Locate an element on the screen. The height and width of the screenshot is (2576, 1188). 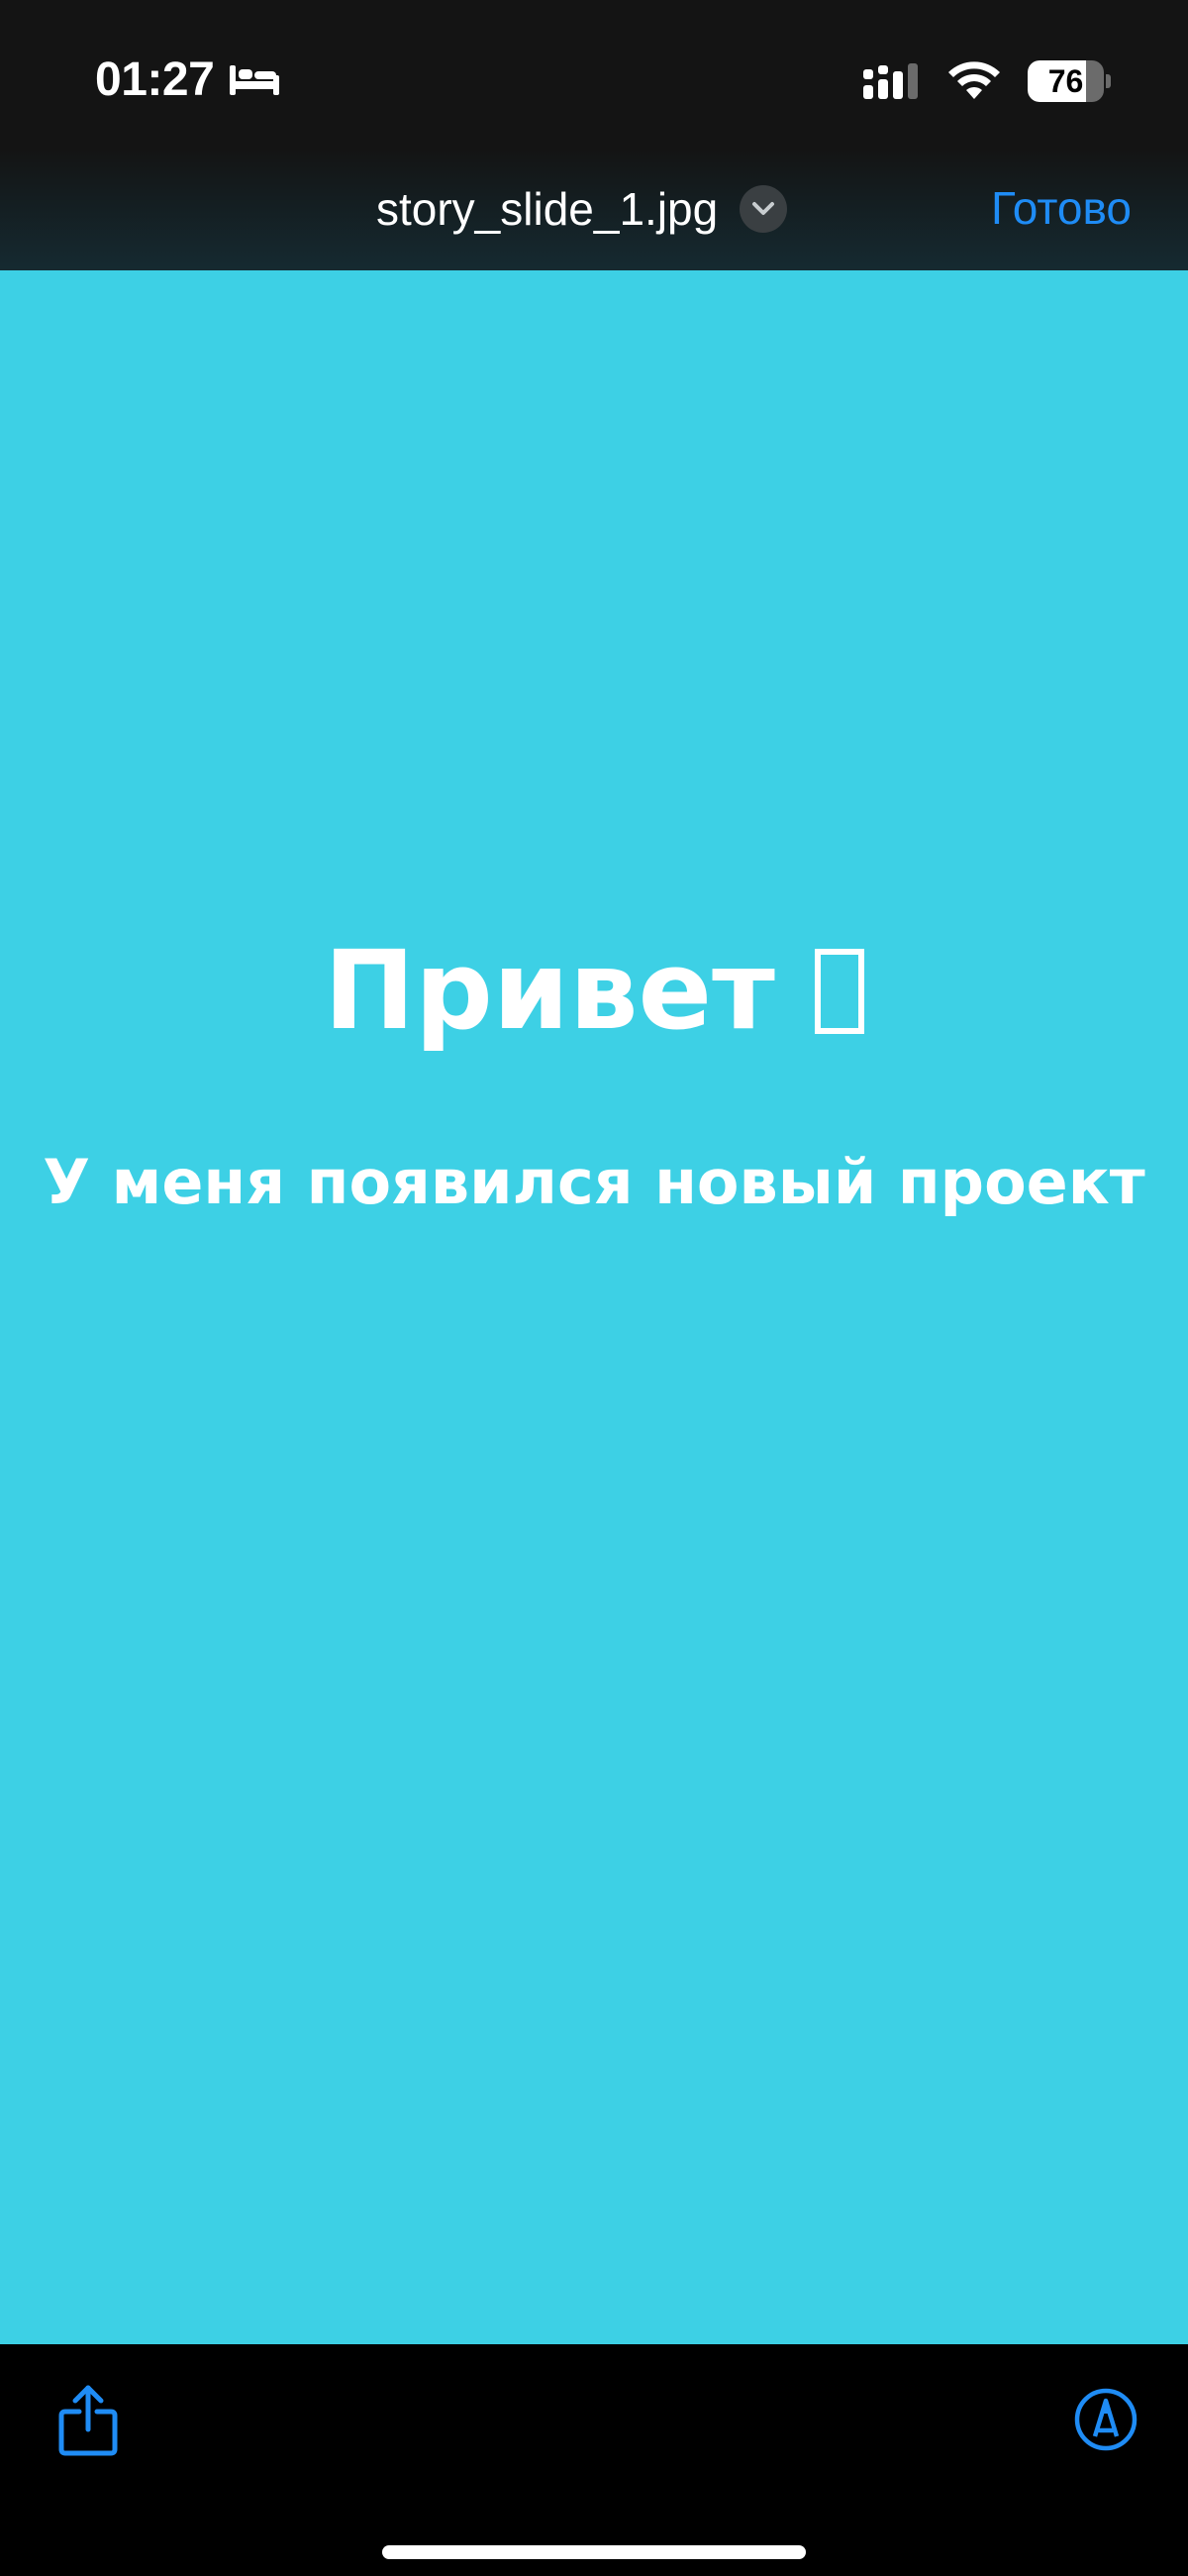
status-time-group: 01:27 is located at coordinates (188, 79).